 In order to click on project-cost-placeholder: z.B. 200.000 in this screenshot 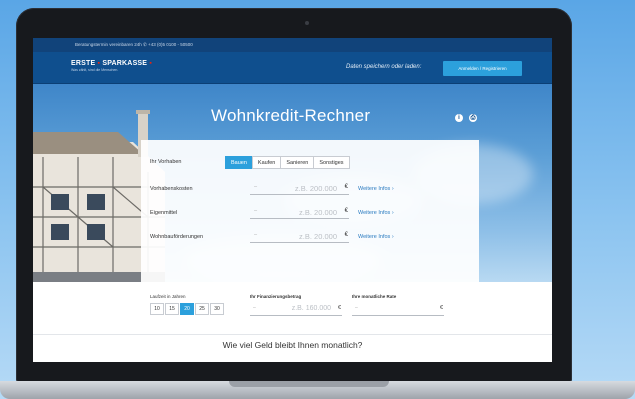, I will do `click(315, 188)`.